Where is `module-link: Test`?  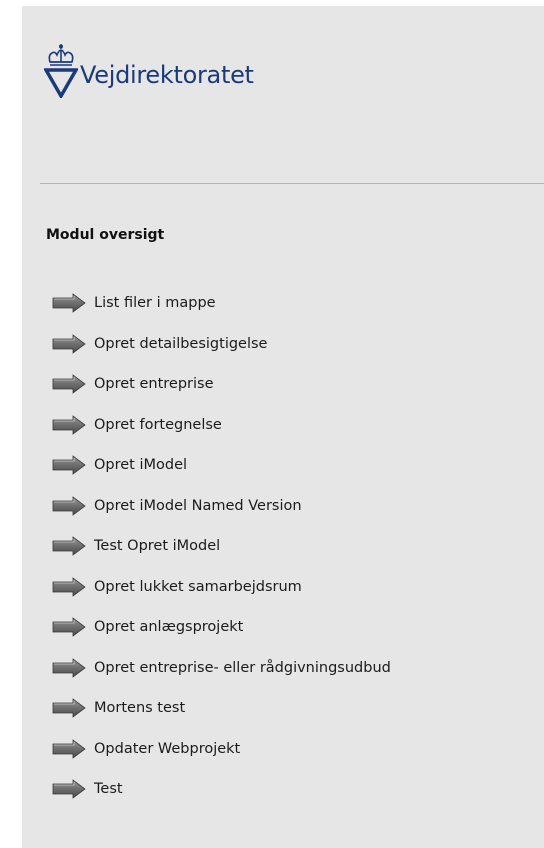
module-link: Test is located at coordinates (221, 789).